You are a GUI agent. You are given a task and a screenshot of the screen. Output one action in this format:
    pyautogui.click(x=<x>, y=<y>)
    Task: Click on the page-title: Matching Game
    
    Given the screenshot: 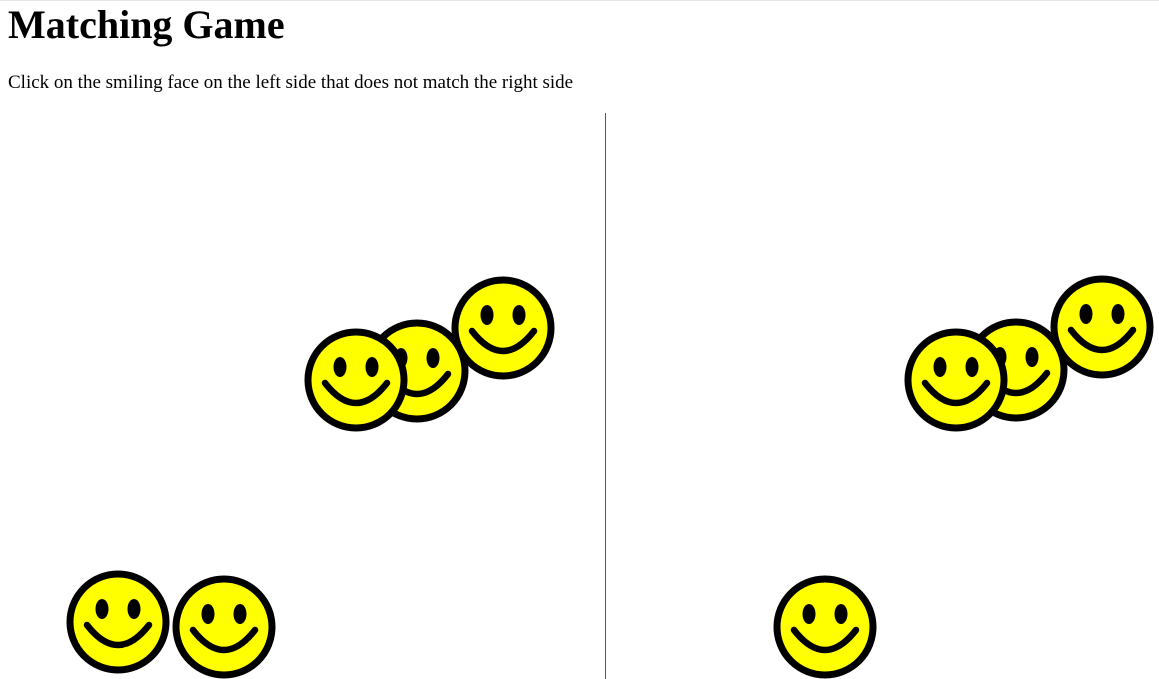 What is the action you would take?
    pyautogui.click(x=146, y=24)
    